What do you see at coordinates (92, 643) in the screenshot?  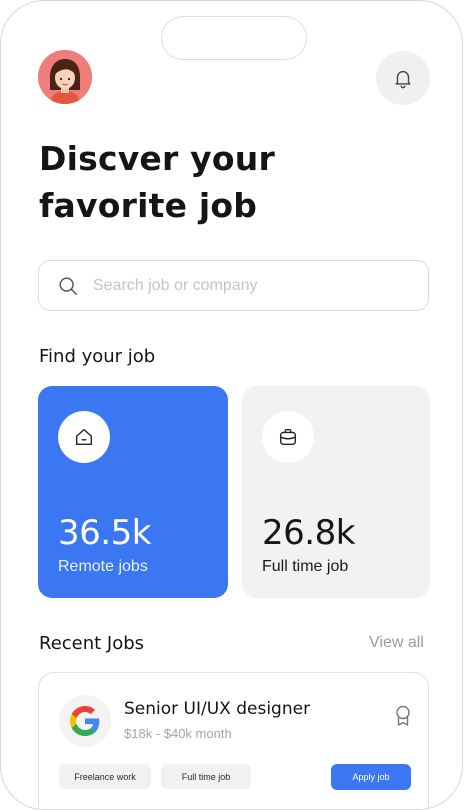 I see `recent-jobs-heading: Recent Jobs` at bounding box center [92, 643].